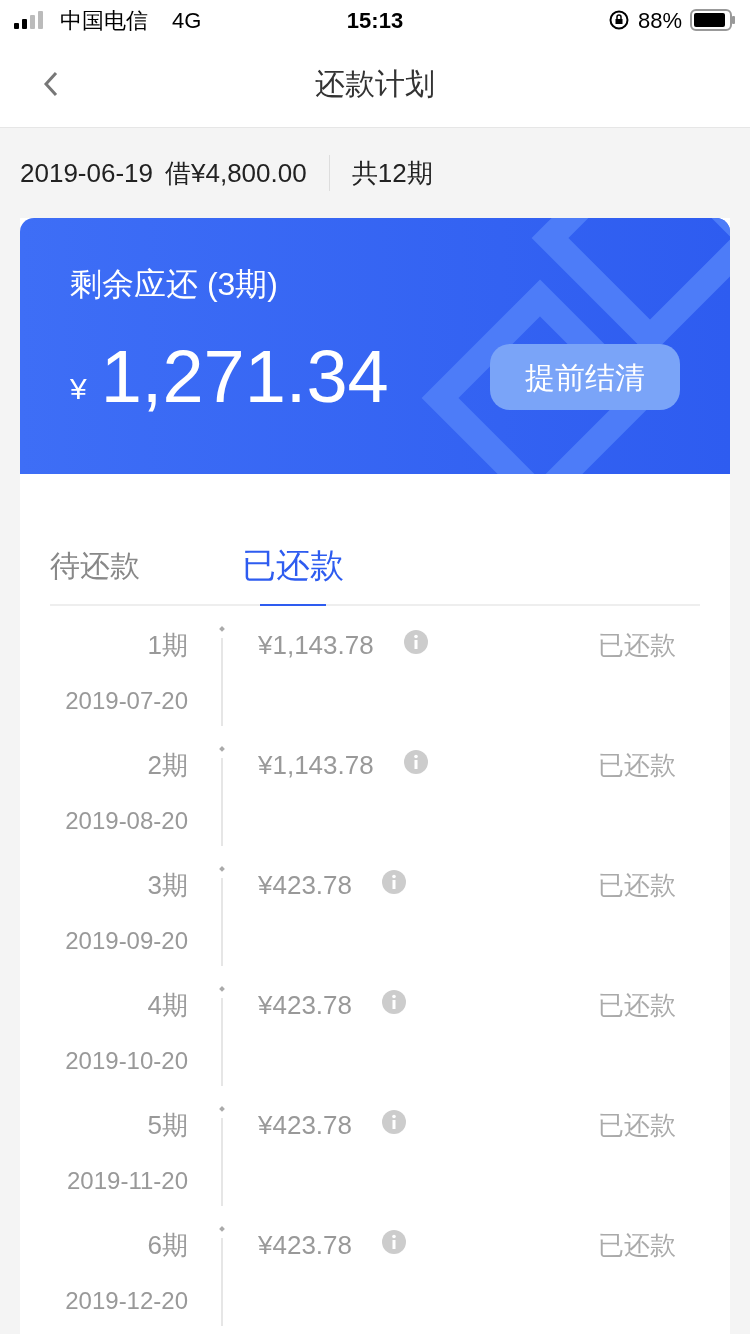 The height and width of the screenshot is (1334, 750). I want to click on period-number: 5期, so click(167, 1125).